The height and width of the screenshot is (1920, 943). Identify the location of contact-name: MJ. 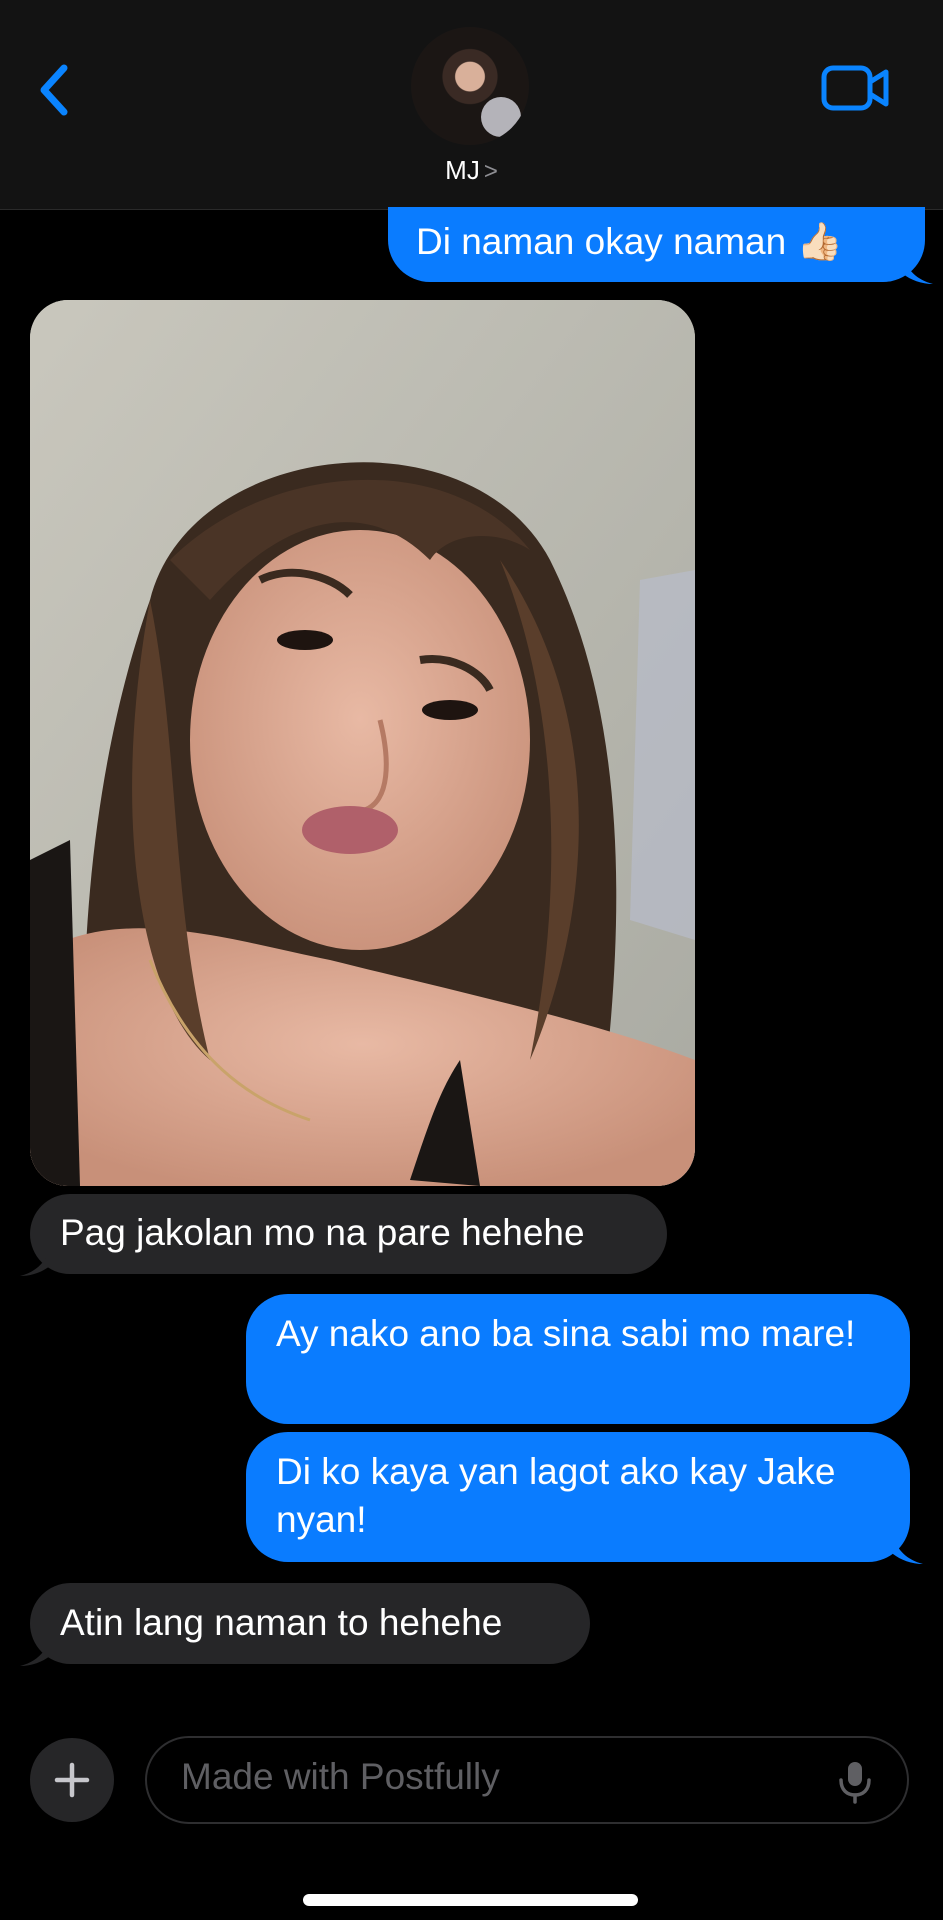
(462, 170).